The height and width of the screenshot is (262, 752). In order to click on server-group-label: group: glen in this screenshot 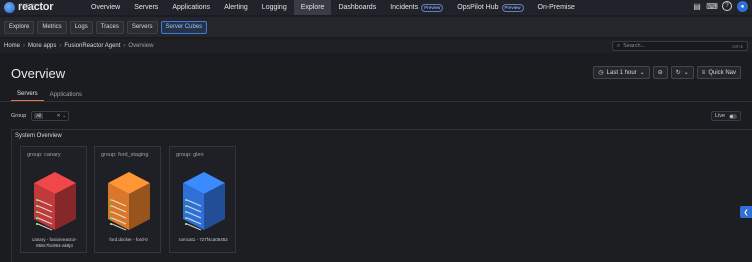, I will do `click(190, 155)`.